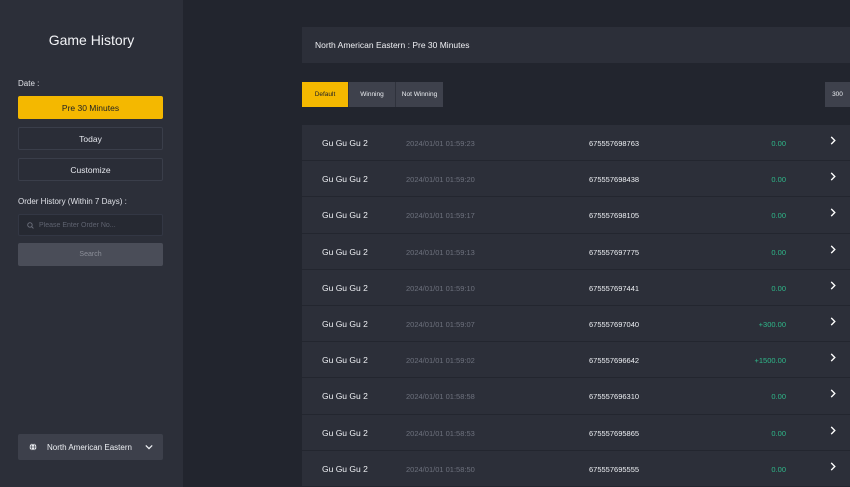  What do you see at coordinates (837, 94) in the screenshot?
I see `page-size-box: 300` at bounding box center [837, 94].